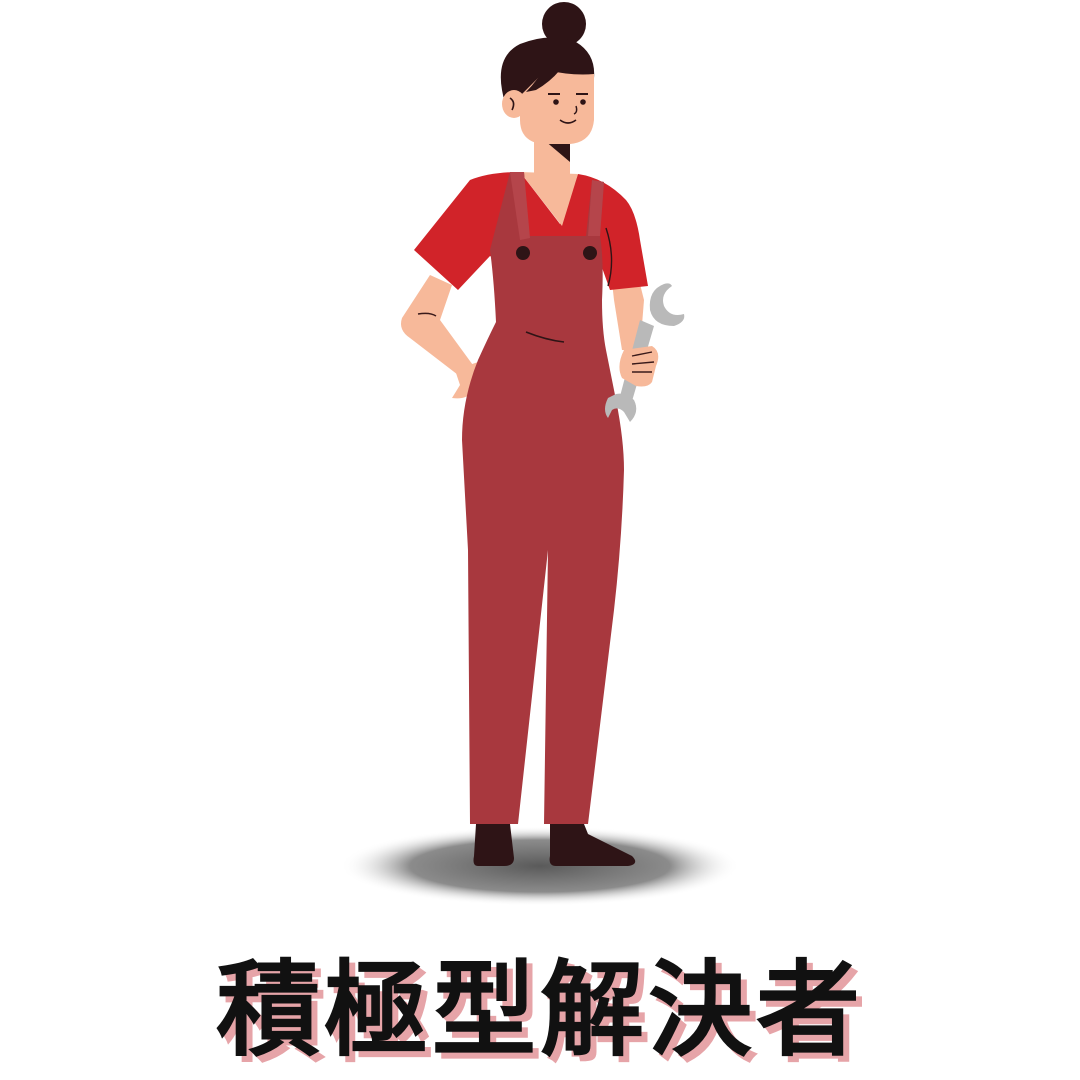  What do you see at coordinates (547, 73) in the screenshot?
I see `head` at bounding box center [547, 73].